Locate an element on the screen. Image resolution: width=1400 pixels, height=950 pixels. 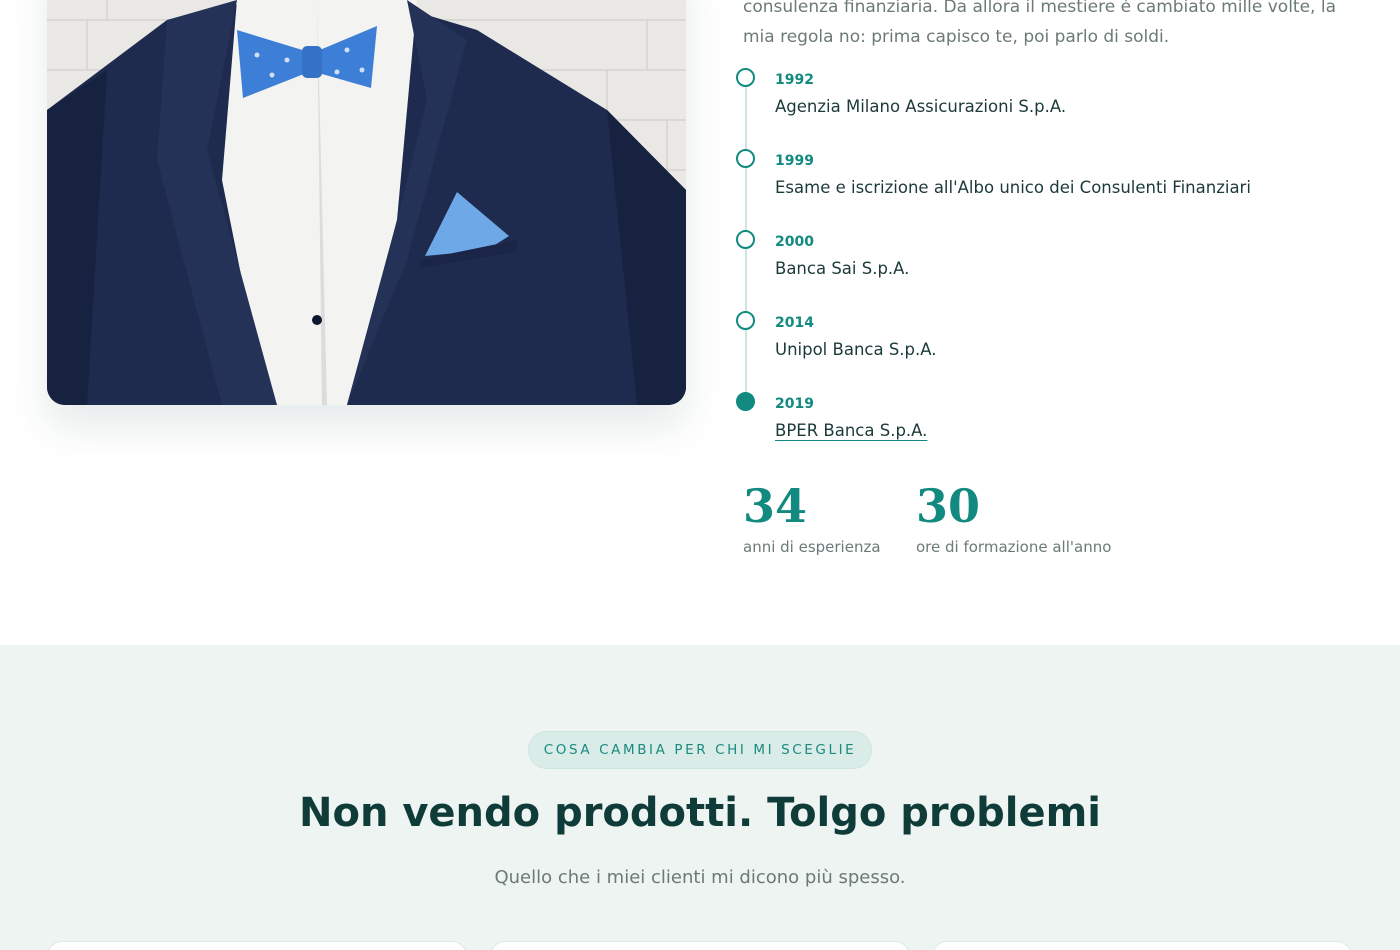
timeline-year: 1992 is located at coordinates (794, 80).